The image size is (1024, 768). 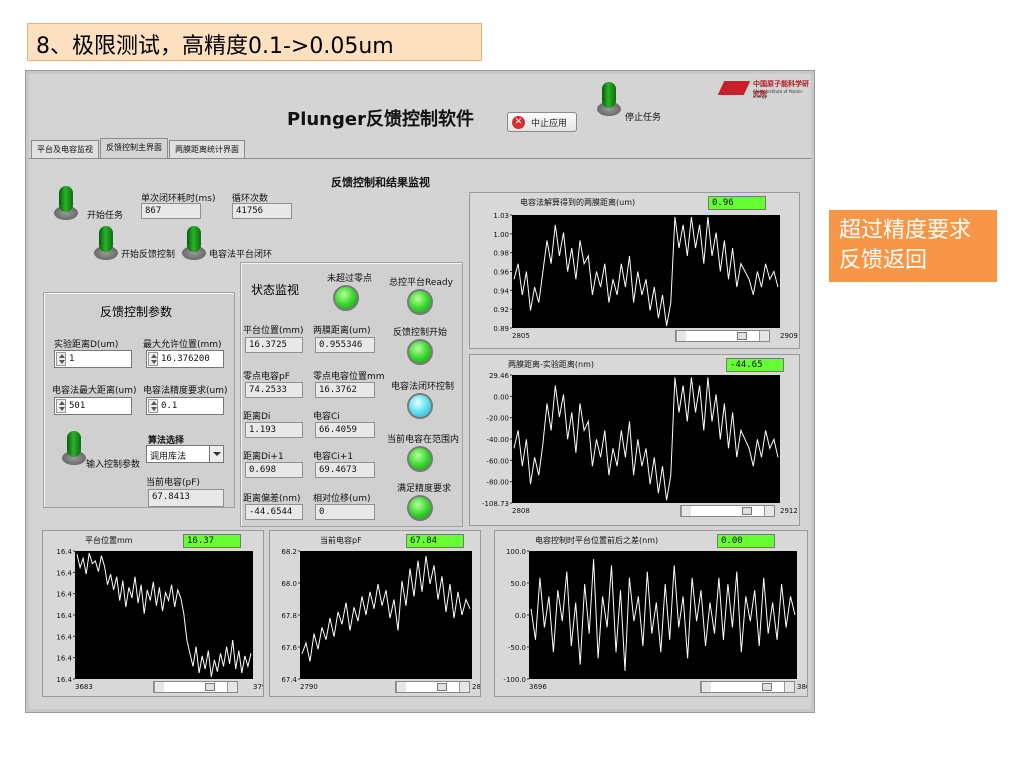 I want to click on cap-closed-loop-label: 电容法平台闭环, so click(x=241, y=255).